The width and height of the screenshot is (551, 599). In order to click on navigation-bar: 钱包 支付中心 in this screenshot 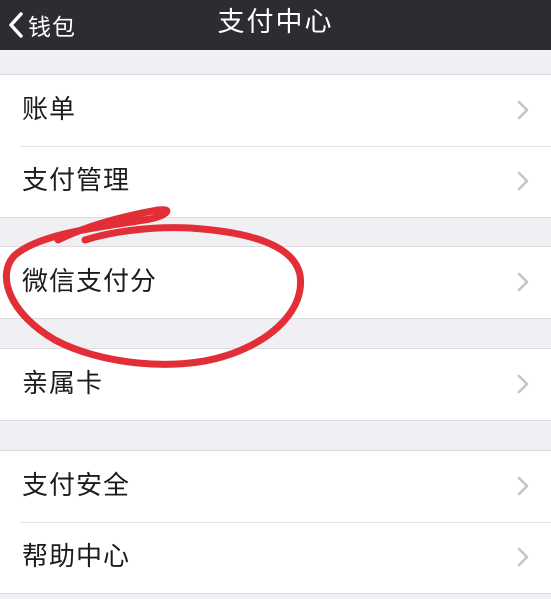, I will do `click(275, 25)`.